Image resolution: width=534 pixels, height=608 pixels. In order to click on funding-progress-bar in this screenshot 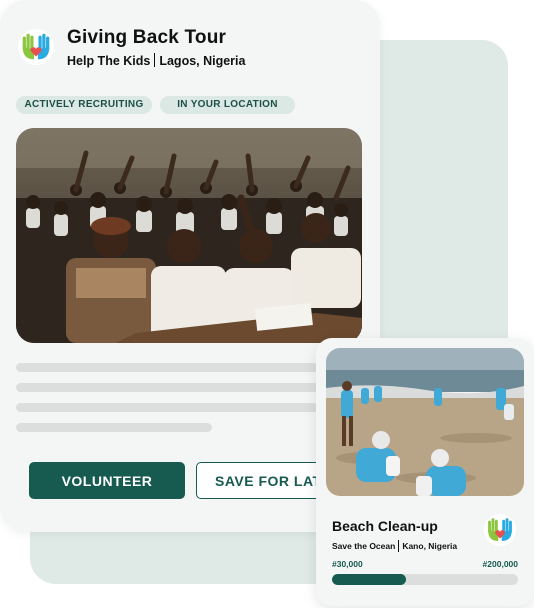, I will do `click(425, 579)`.